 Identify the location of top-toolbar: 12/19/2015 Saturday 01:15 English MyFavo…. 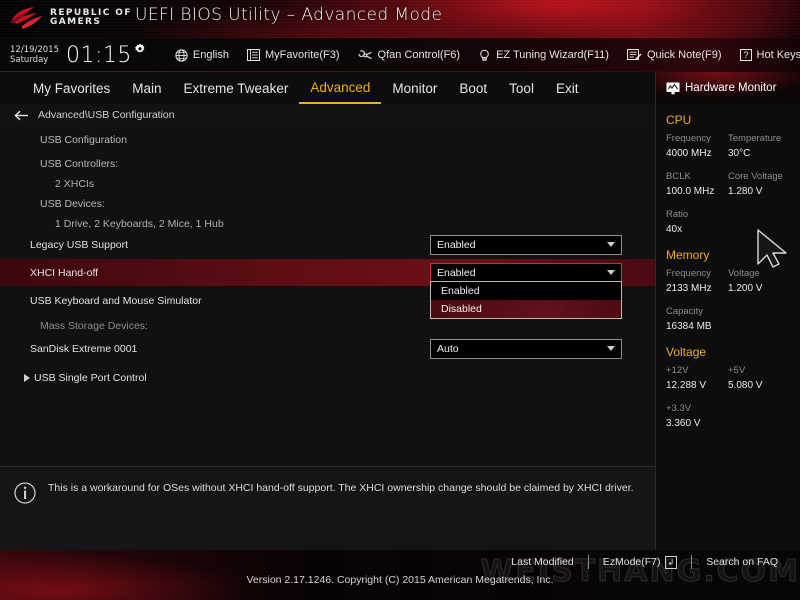
(400, 55).